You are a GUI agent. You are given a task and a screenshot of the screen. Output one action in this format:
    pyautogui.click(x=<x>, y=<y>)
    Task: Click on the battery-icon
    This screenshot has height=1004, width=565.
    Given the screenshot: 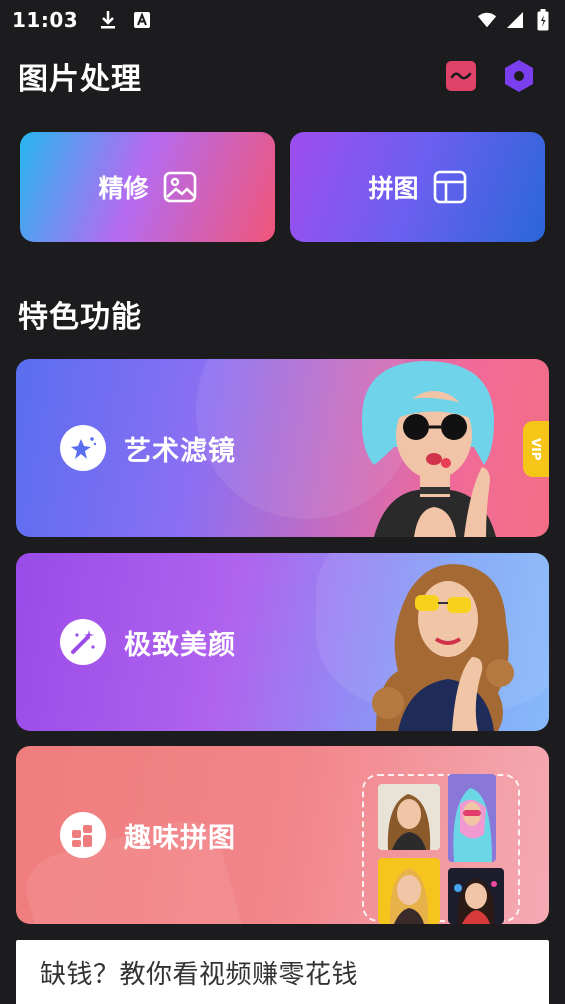 What is the action you would take?
    pyautogui.click(x=543, y=20)
    